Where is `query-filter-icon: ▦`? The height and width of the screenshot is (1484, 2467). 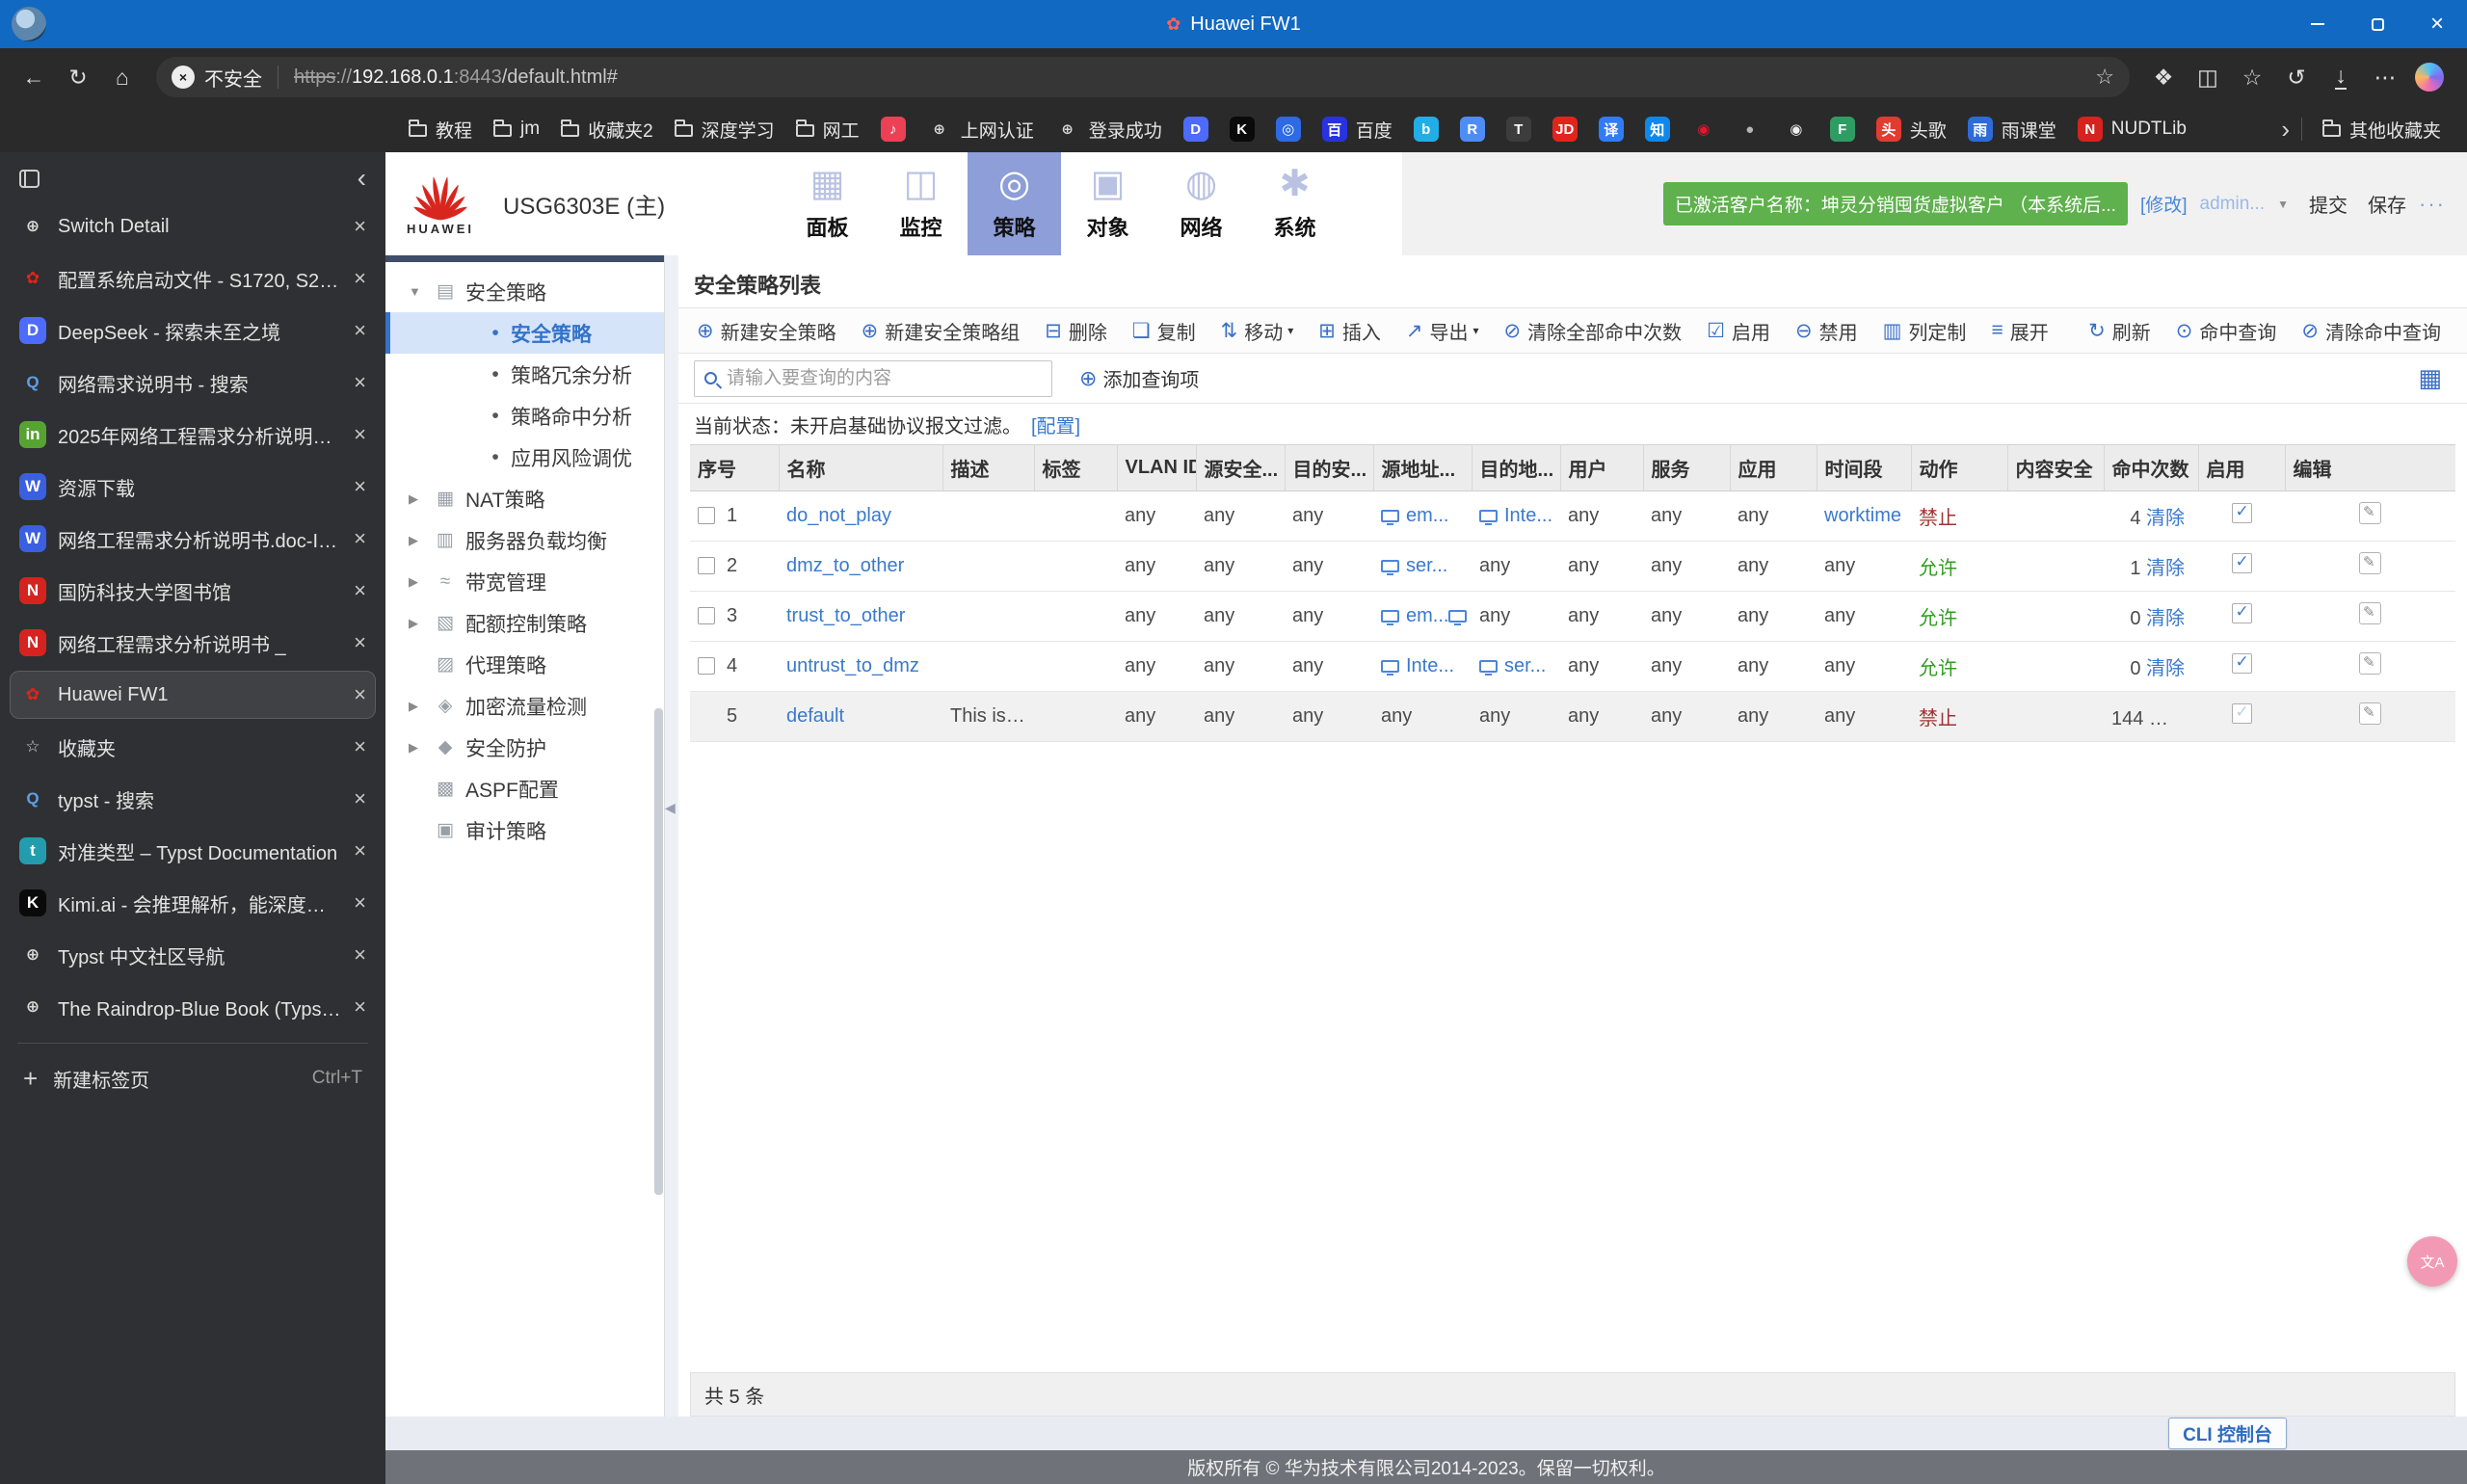
query-filter-icon: ▦ is located at coordinates (2430, 378).